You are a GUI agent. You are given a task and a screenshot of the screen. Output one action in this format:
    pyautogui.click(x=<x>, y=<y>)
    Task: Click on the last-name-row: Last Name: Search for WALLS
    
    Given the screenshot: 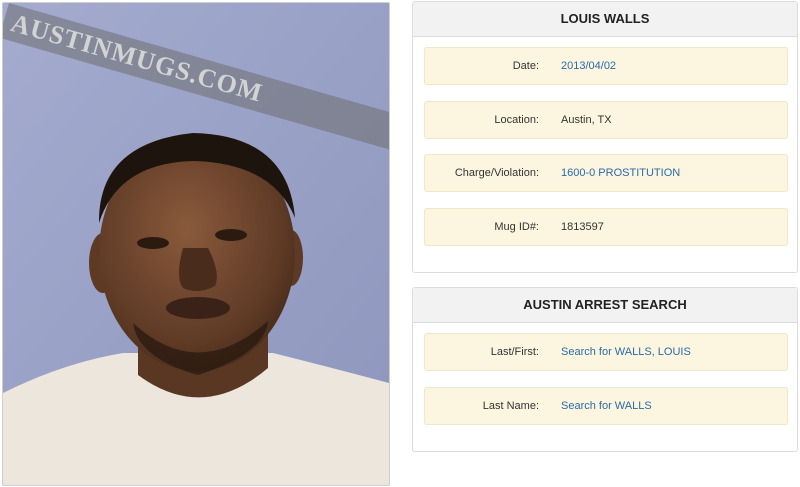 What is the action you would take?
    pyautogui.click(x=606, y=406)
    